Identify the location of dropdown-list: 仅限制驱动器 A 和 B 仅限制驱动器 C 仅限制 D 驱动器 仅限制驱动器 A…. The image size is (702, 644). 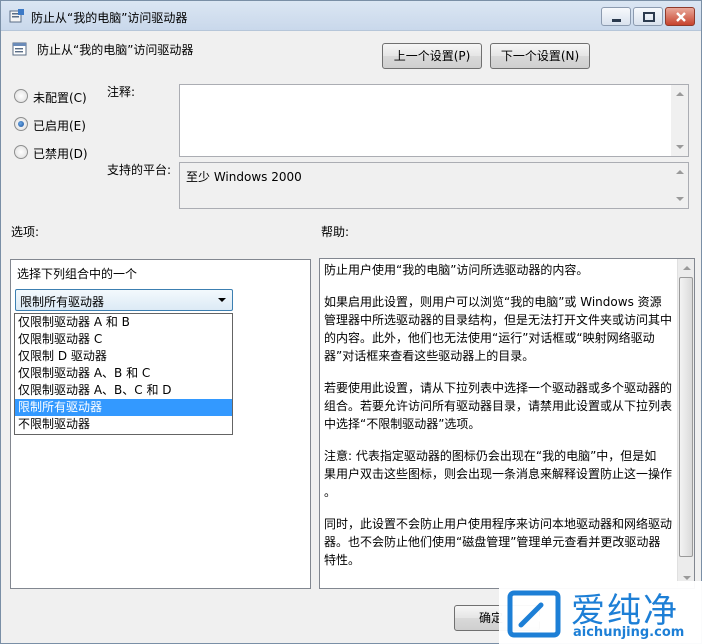
(123, 374).